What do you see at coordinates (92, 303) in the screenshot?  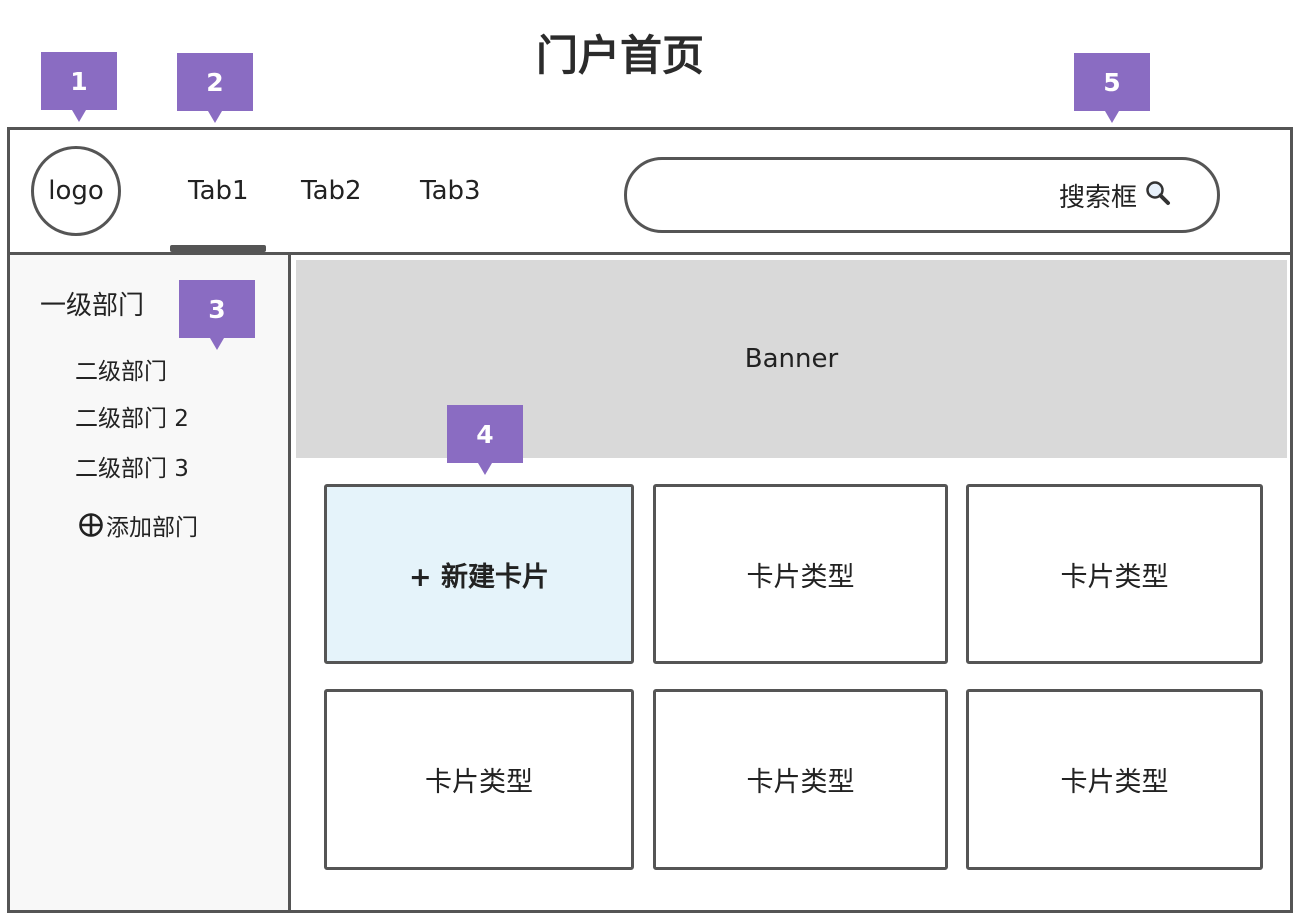 I see `sidebar-dept-level1: 一级部门` at bounding box center [92, 303].